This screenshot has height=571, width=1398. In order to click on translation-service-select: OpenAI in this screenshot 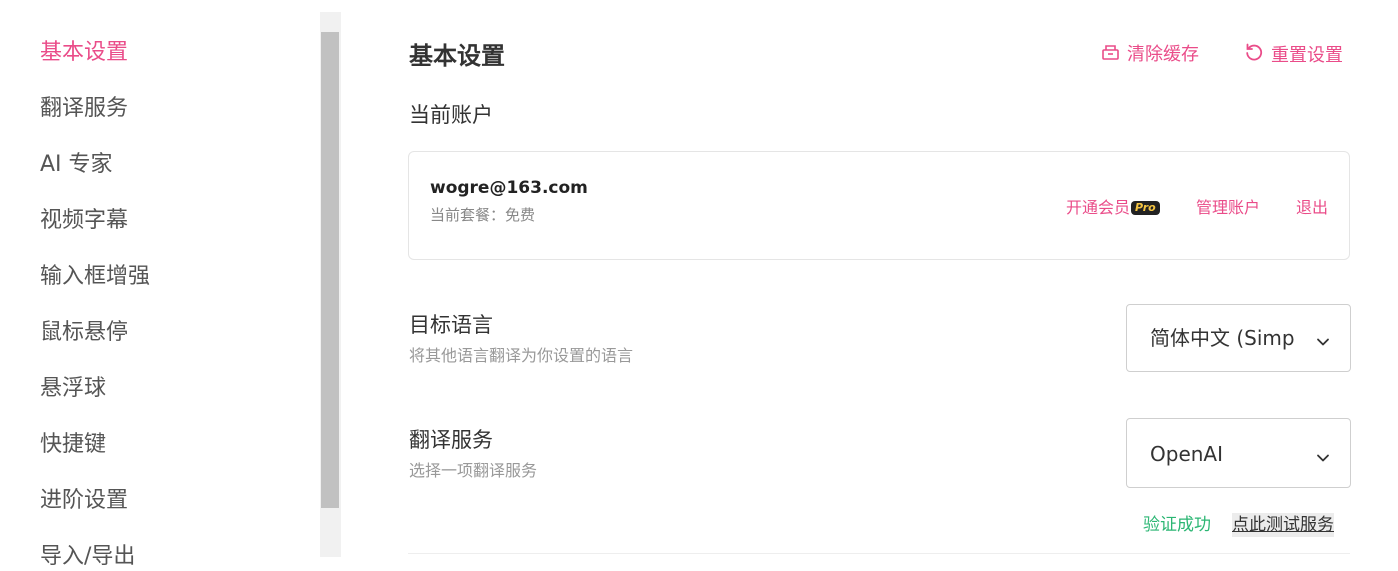, I will do `click(1238, 453)`.